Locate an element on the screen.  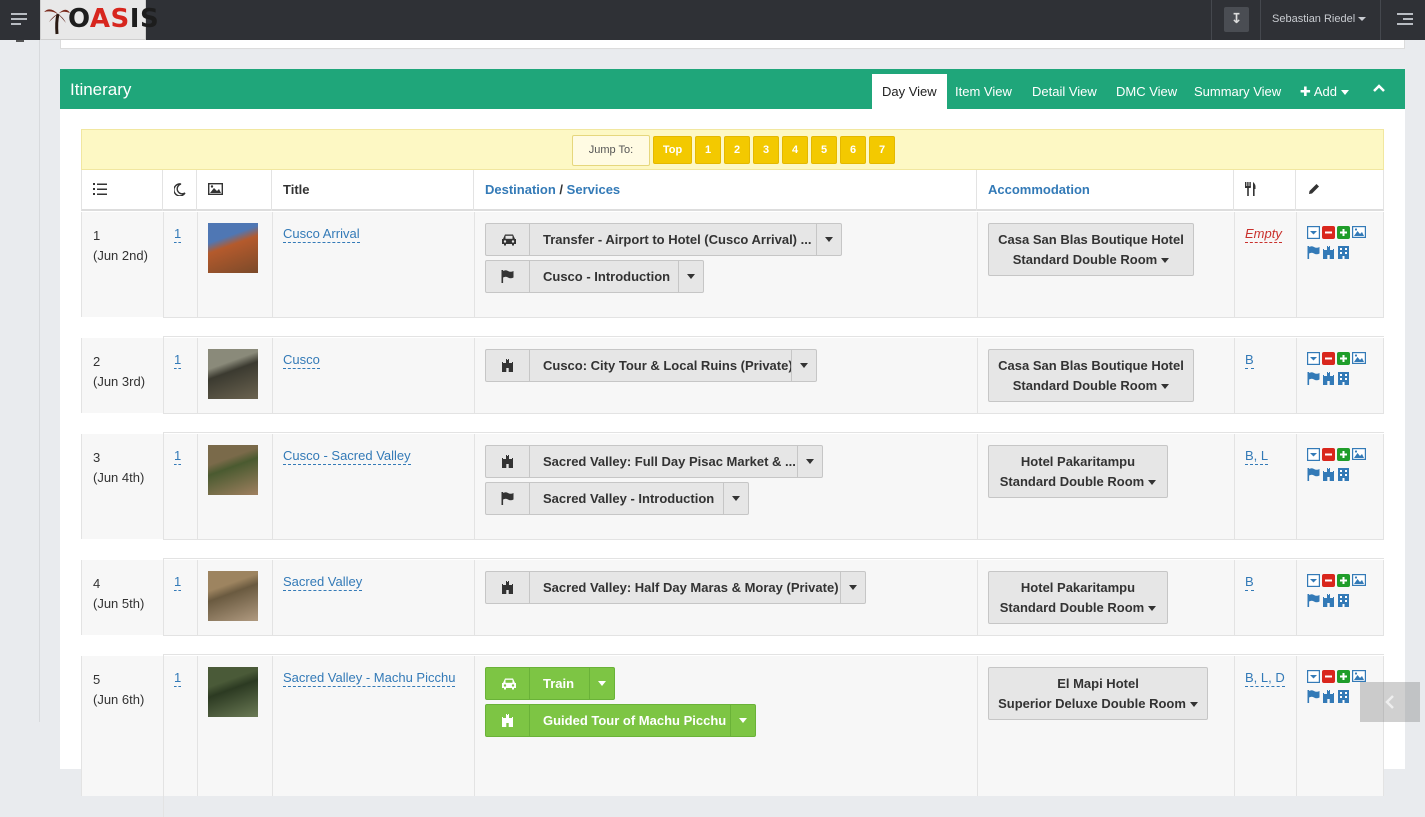
column-accommodation: Accommodation is located at coordinates (1039, 189).